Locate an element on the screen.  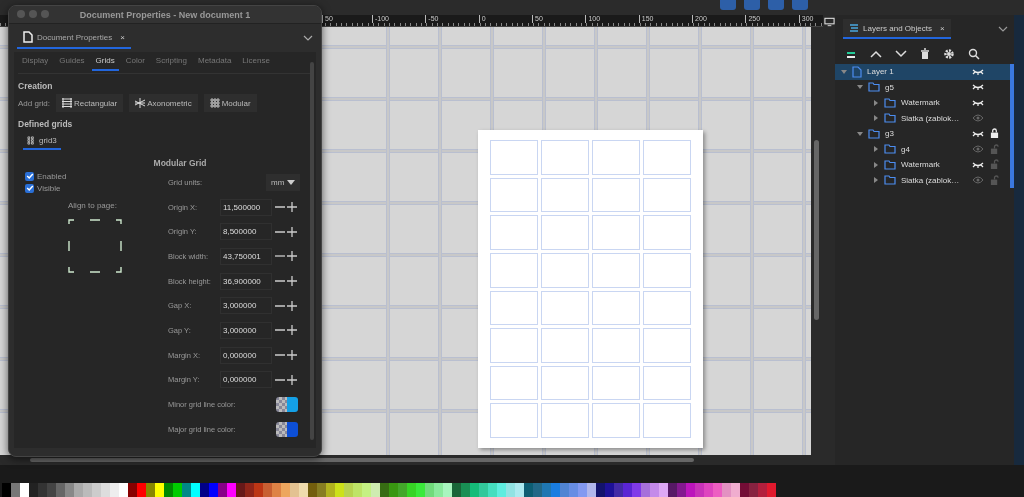
section-heading: Defined grids is located at coordinates (46, 124).